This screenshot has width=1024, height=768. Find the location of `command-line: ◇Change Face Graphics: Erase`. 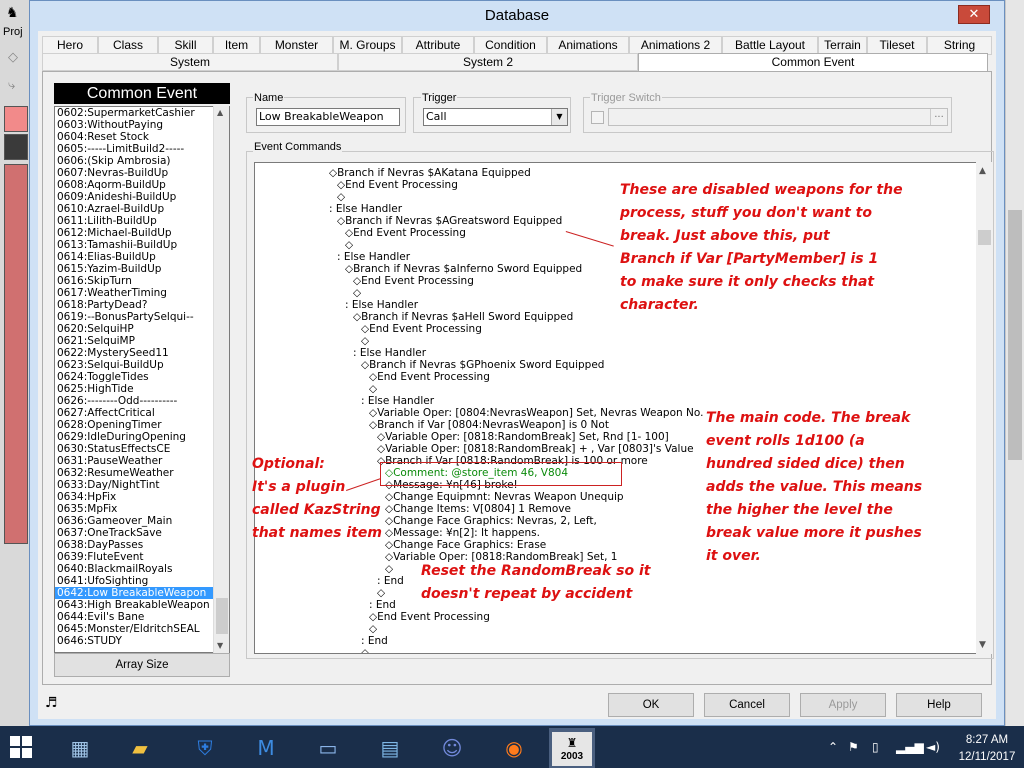

command-line: ◇Change Face Graphics: Erase is located at coordinates (465, 545).